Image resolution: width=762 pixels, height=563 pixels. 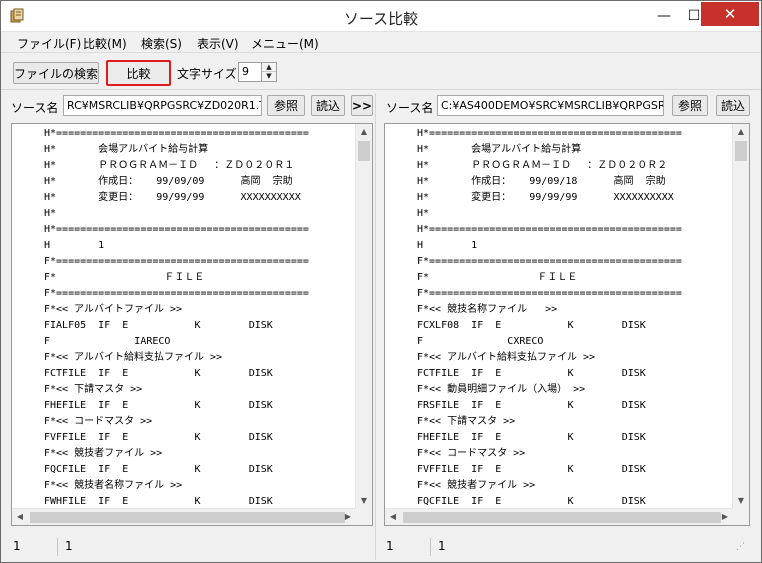 I want to click on pane-splitter, so click(x=375, y=326).